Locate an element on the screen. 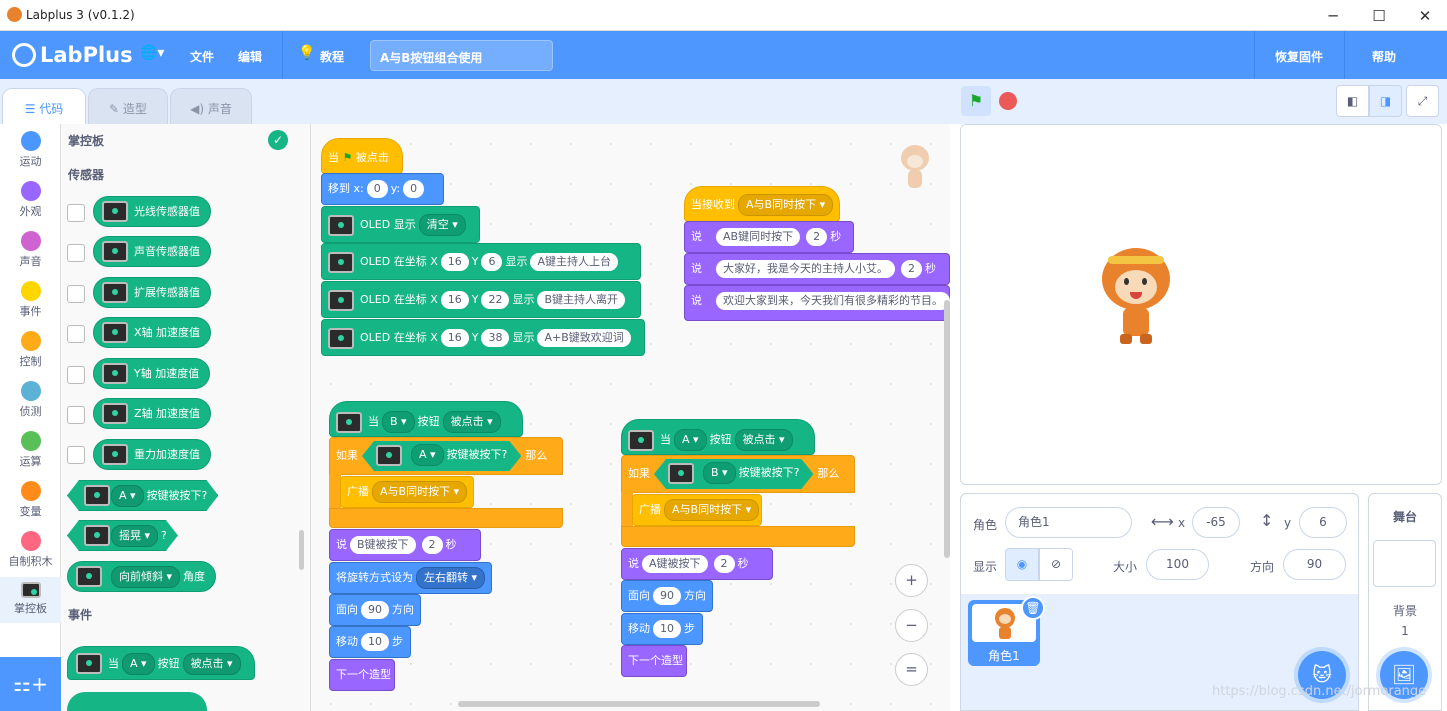 This screenshot has height=711, width=1447. block-when-button-clicked: 当A ▾ 按钮 被点击 ▾ is located at coordinates (718, 437).